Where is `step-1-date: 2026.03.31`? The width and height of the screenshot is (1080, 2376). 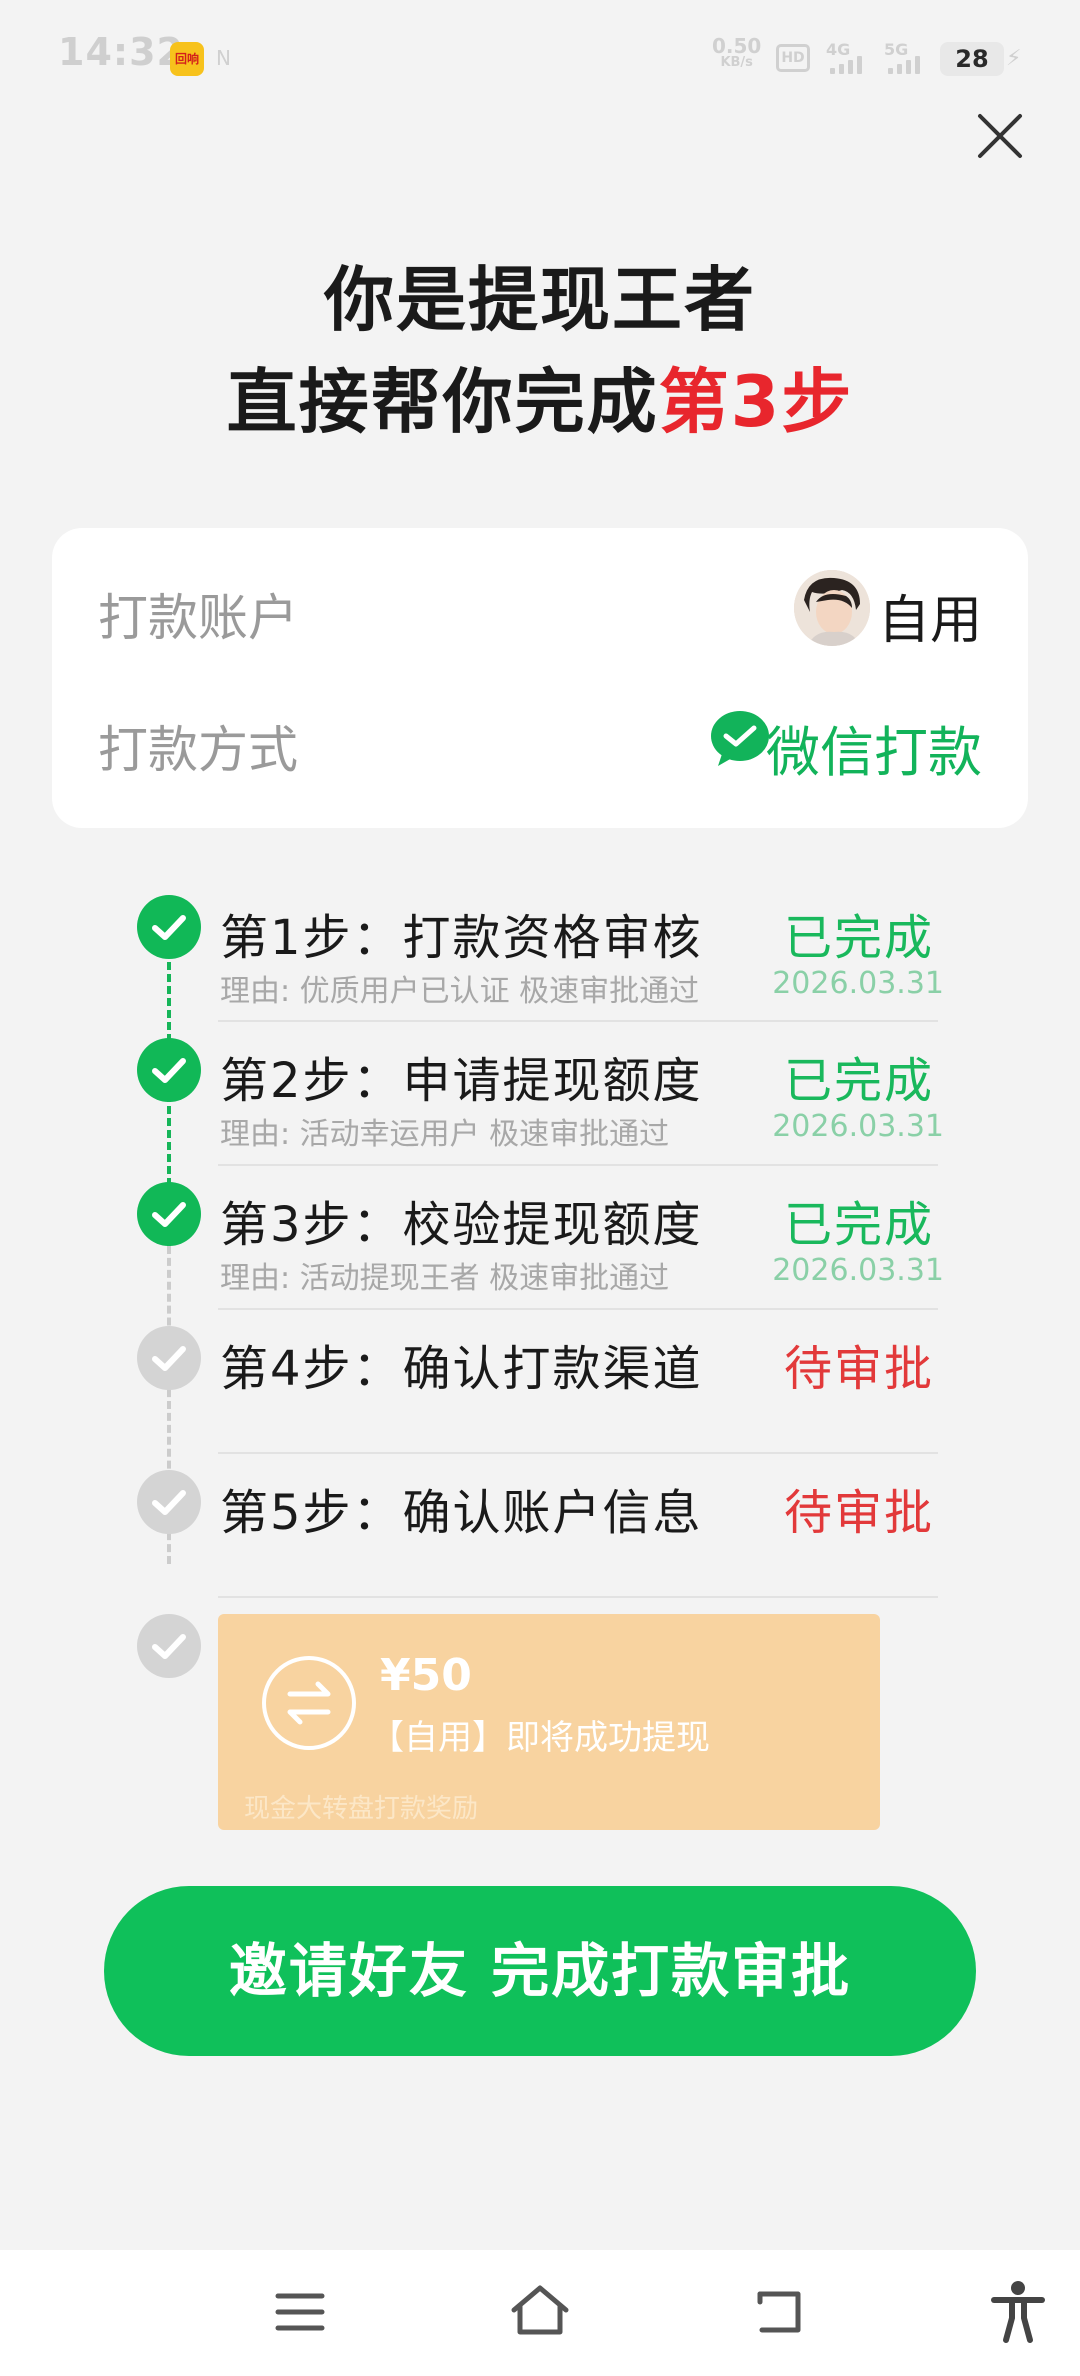
step-1-date: 2026.03.31 is located at coordinates (858, 983).